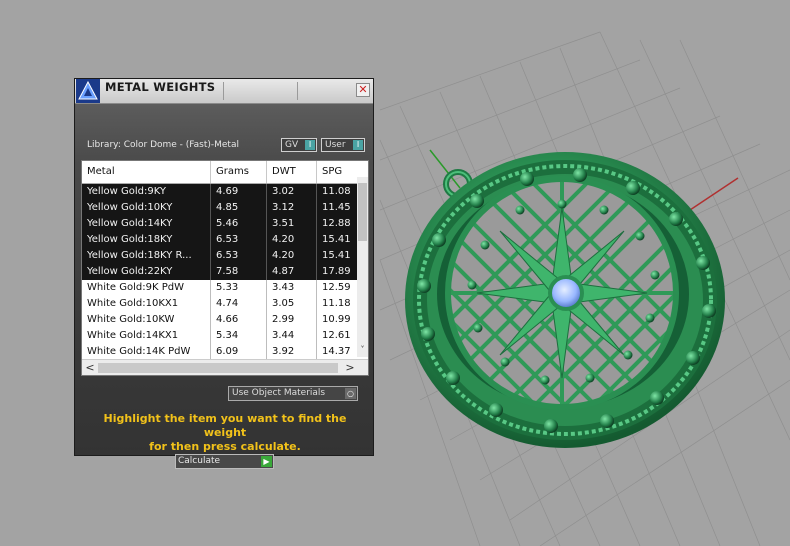 This screenshot has width=790, height=546. What do you see at coordinates (362, 351) in the screenshot?
I see `scroll-down-icon: ˅` at bounding box center [362, 351].